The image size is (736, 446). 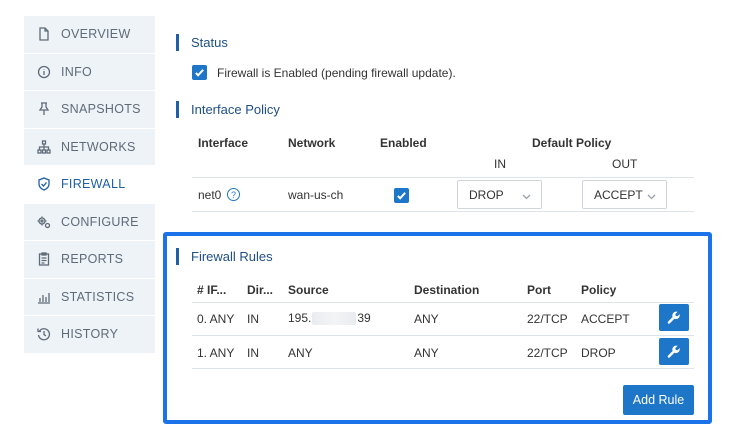 I want to click on rule-if: 0. ANY, so click(x=216, y=319).